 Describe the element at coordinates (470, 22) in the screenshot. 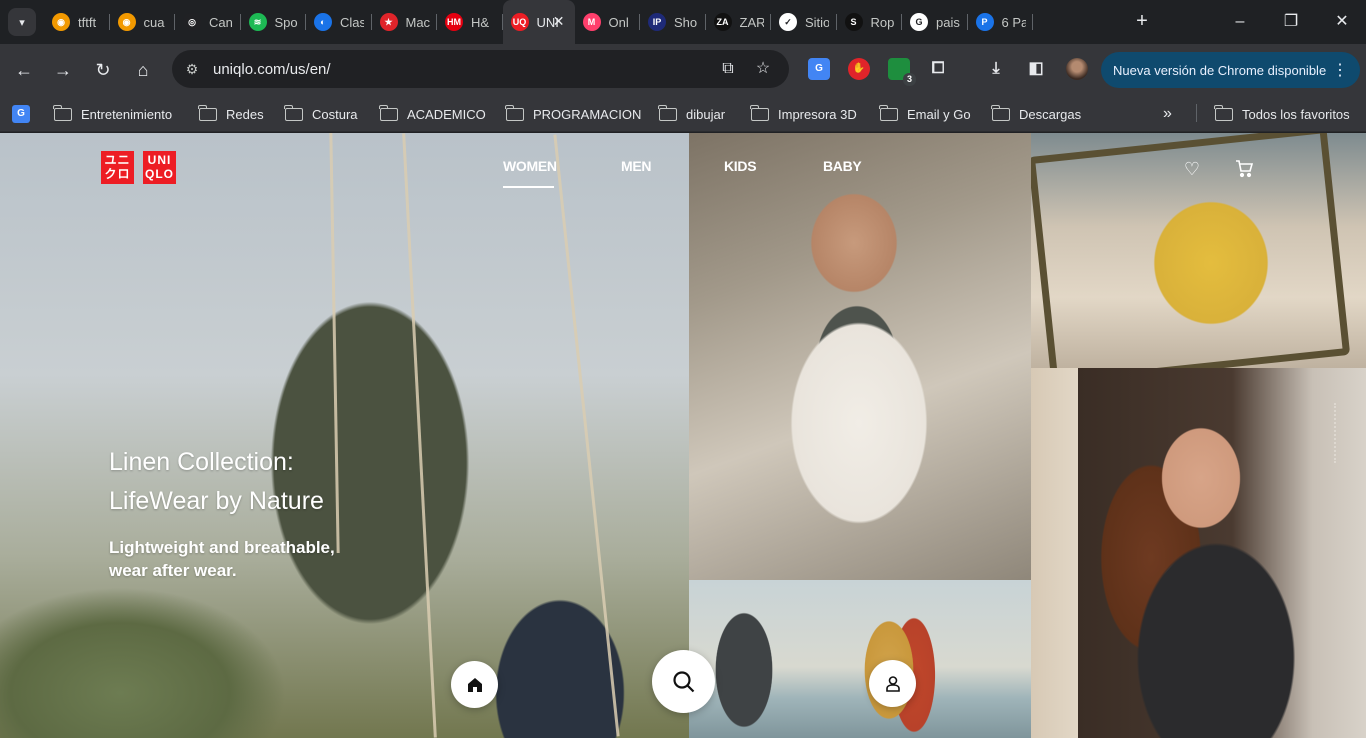

I see `browser-tab: HM H&` at that location.